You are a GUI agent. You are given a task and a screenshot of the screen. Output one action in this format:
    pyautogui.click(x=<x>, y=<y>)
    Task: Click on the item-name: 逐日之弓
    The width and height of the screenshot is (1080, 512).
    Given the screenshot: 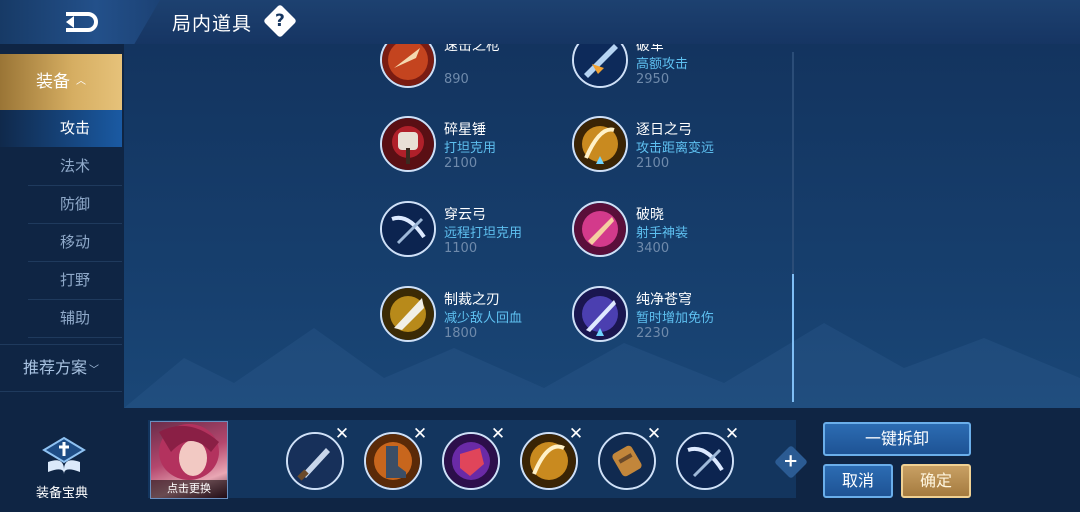 What is the action you would take?
    pyautogui.click(x=664, y=130)
    